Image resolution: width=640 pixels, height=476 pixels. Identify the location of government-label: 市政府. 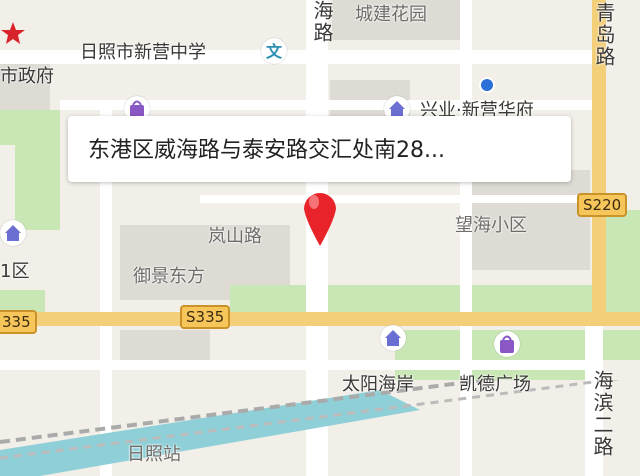
(27, 75).